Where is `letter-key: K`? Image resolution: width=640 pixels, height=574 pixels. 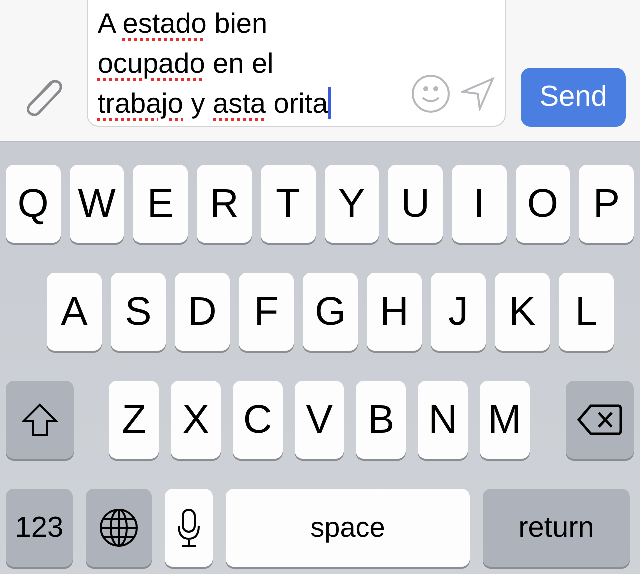 letter-key: K is located at coordinates (522, 312).